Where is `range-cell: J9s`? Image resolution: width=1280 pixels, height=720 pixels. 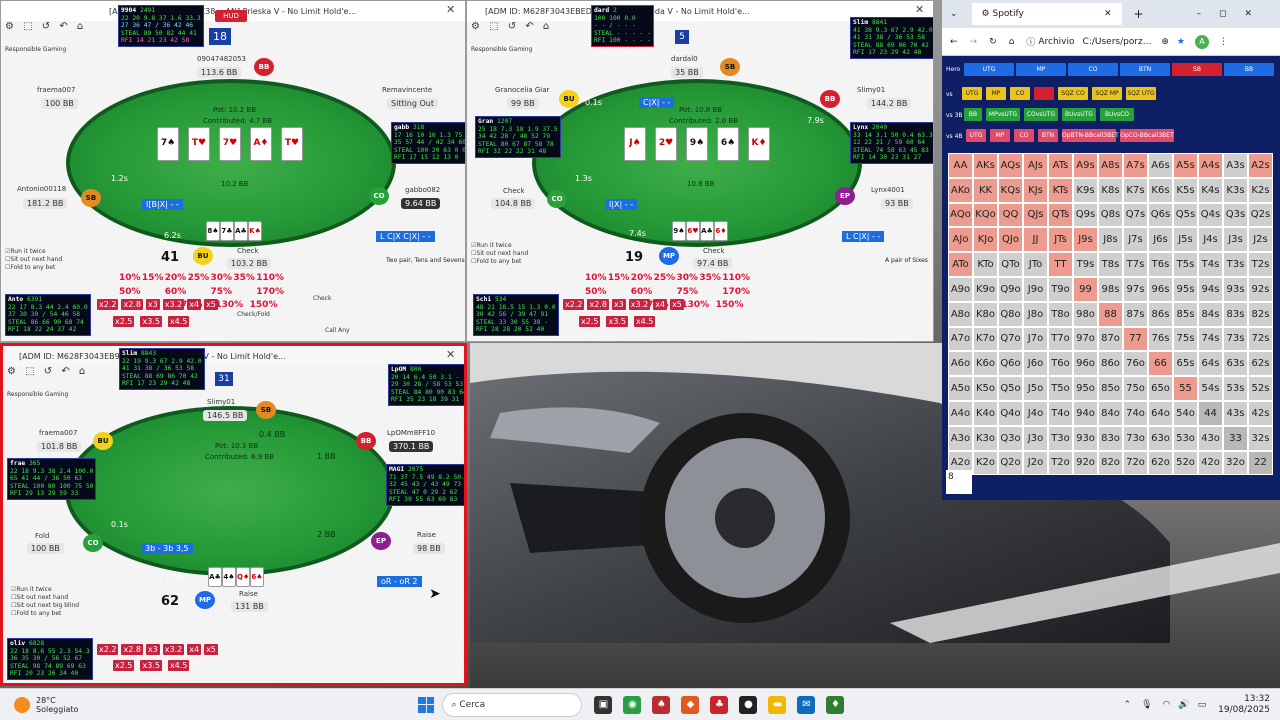
range-cell: J9s is located at coordinates (1085, 240).